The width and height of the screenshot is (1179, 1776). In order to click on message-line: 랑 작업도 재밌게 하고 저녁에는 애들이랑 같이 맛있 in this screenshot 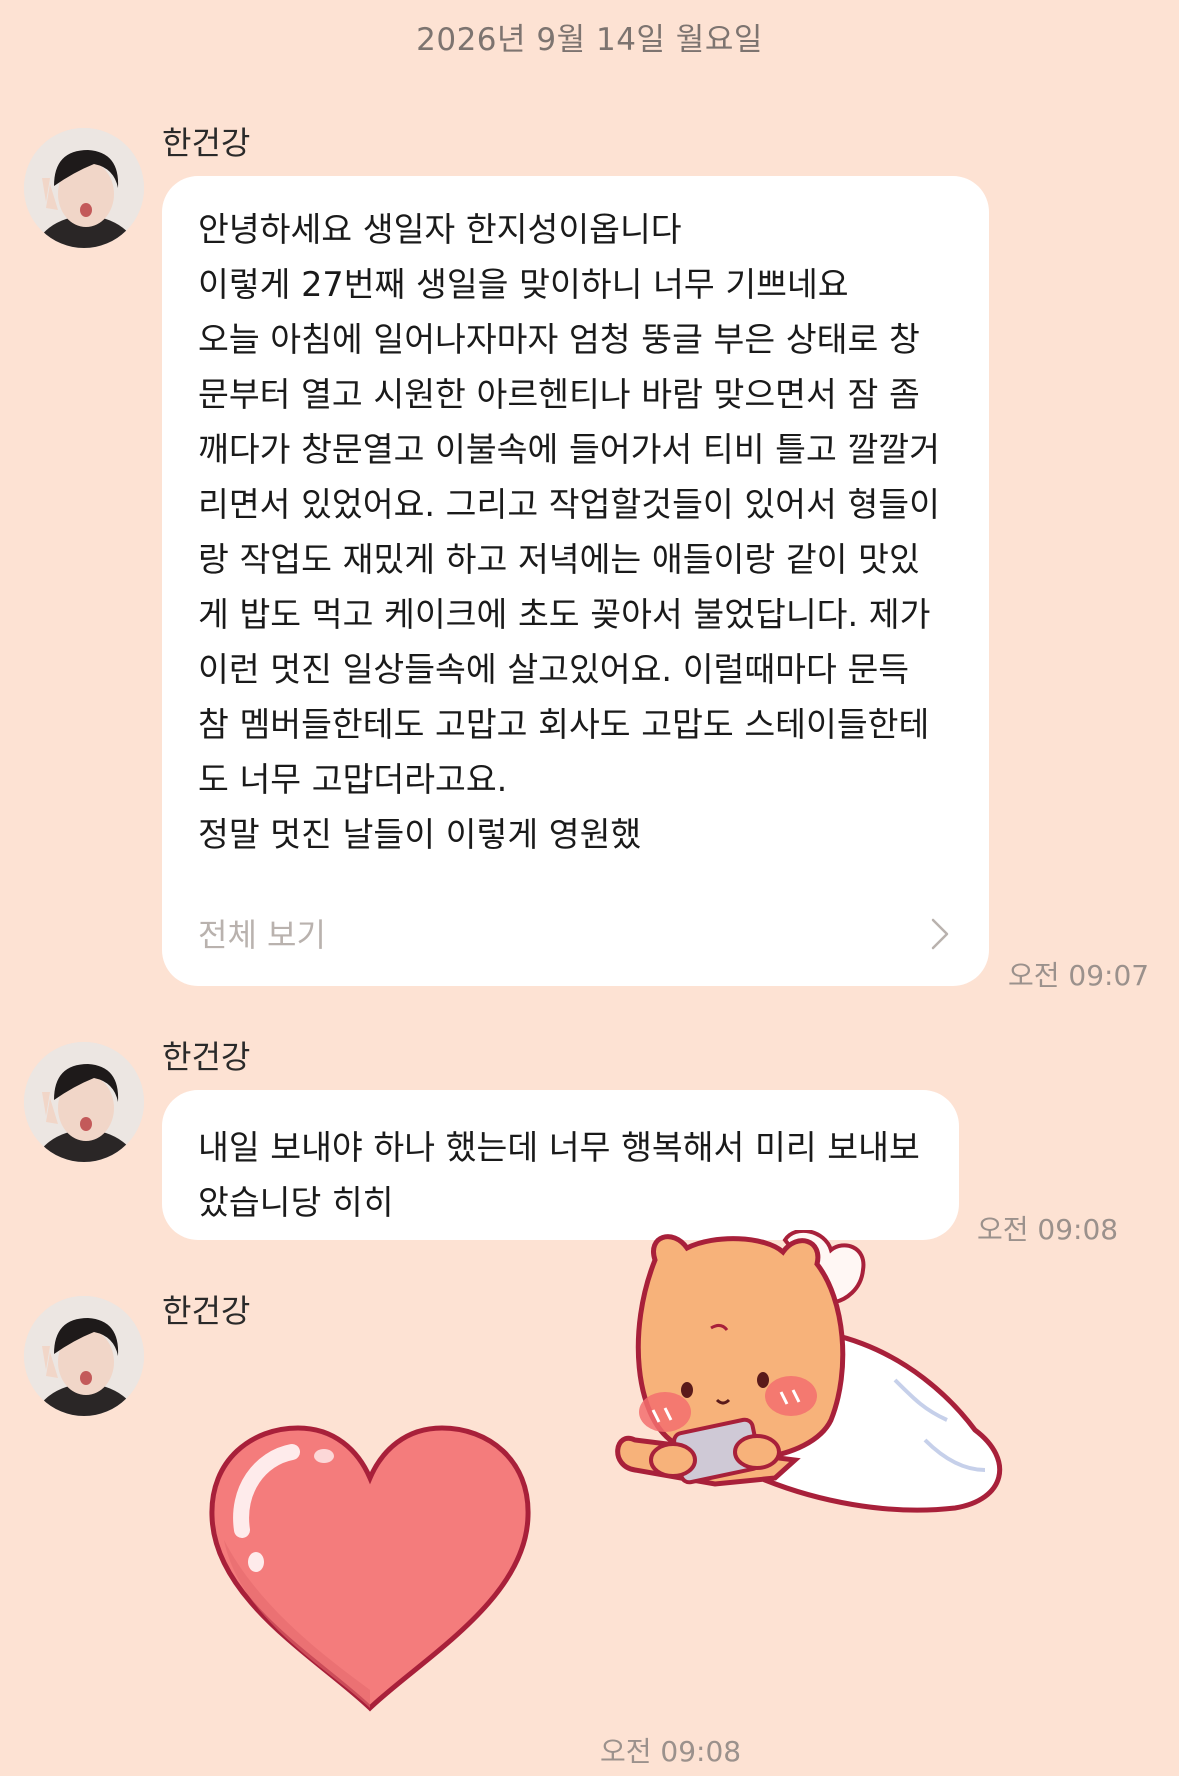, I will do `click(559, 559)`.